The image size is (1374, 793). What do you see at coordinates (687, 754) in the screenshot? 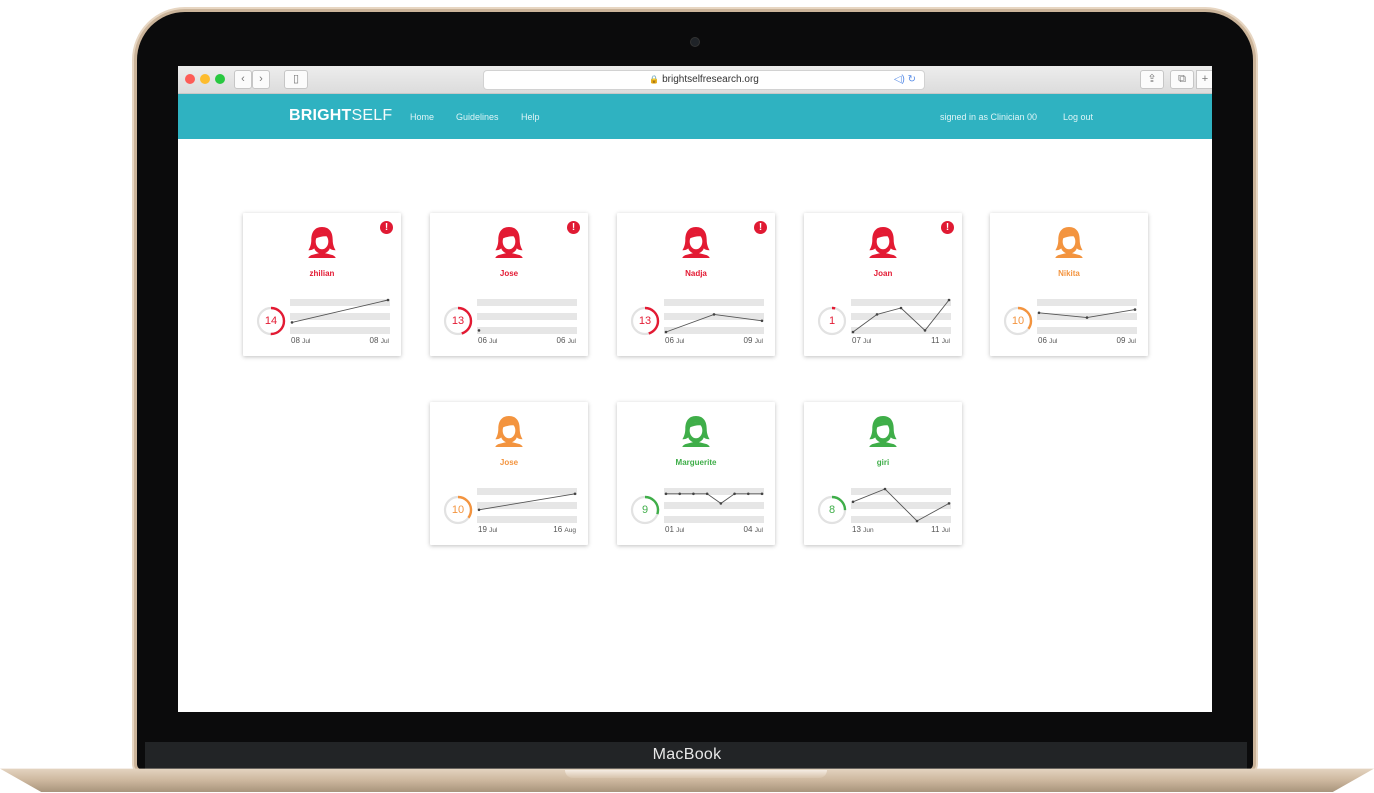
I see `device-brand-label: MacBook` at bounding box center [687, 754].